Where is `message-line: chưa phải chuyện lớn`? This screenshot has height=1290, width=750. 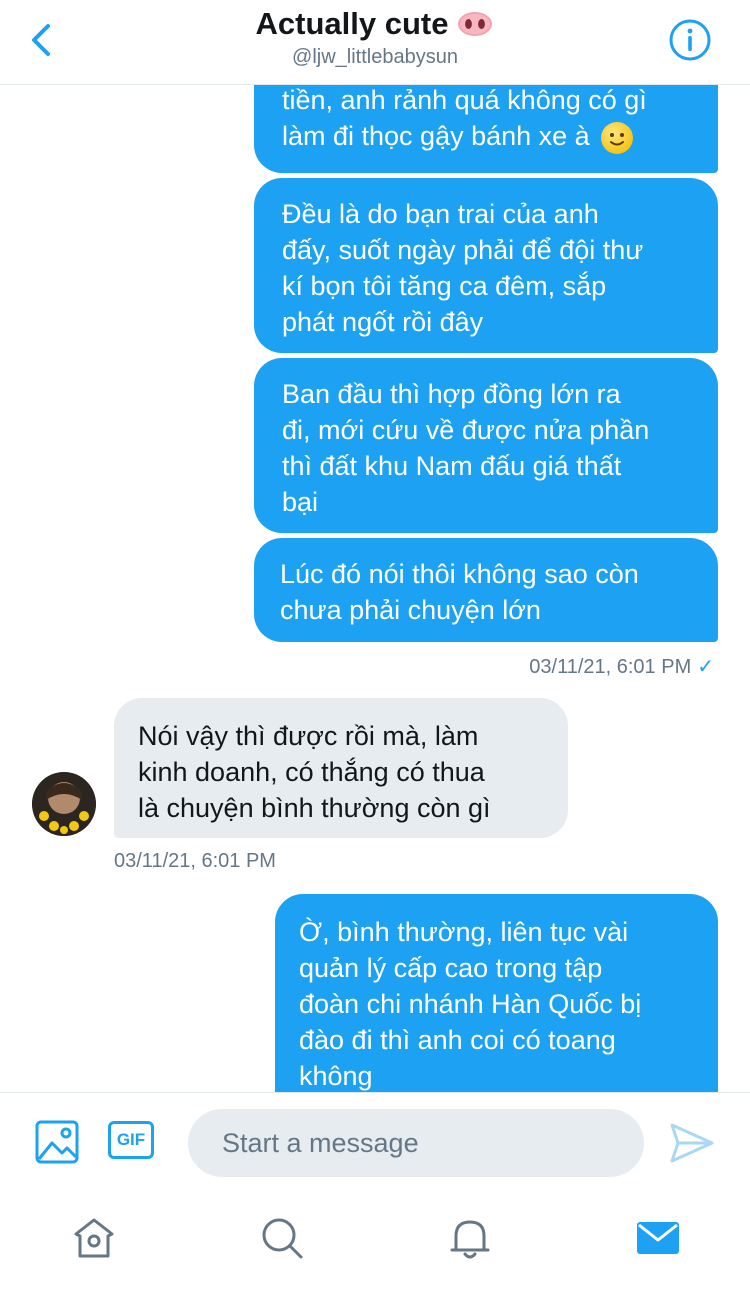 message-line: chưa phải chuyện lớn is located at coordinates (410, 610).